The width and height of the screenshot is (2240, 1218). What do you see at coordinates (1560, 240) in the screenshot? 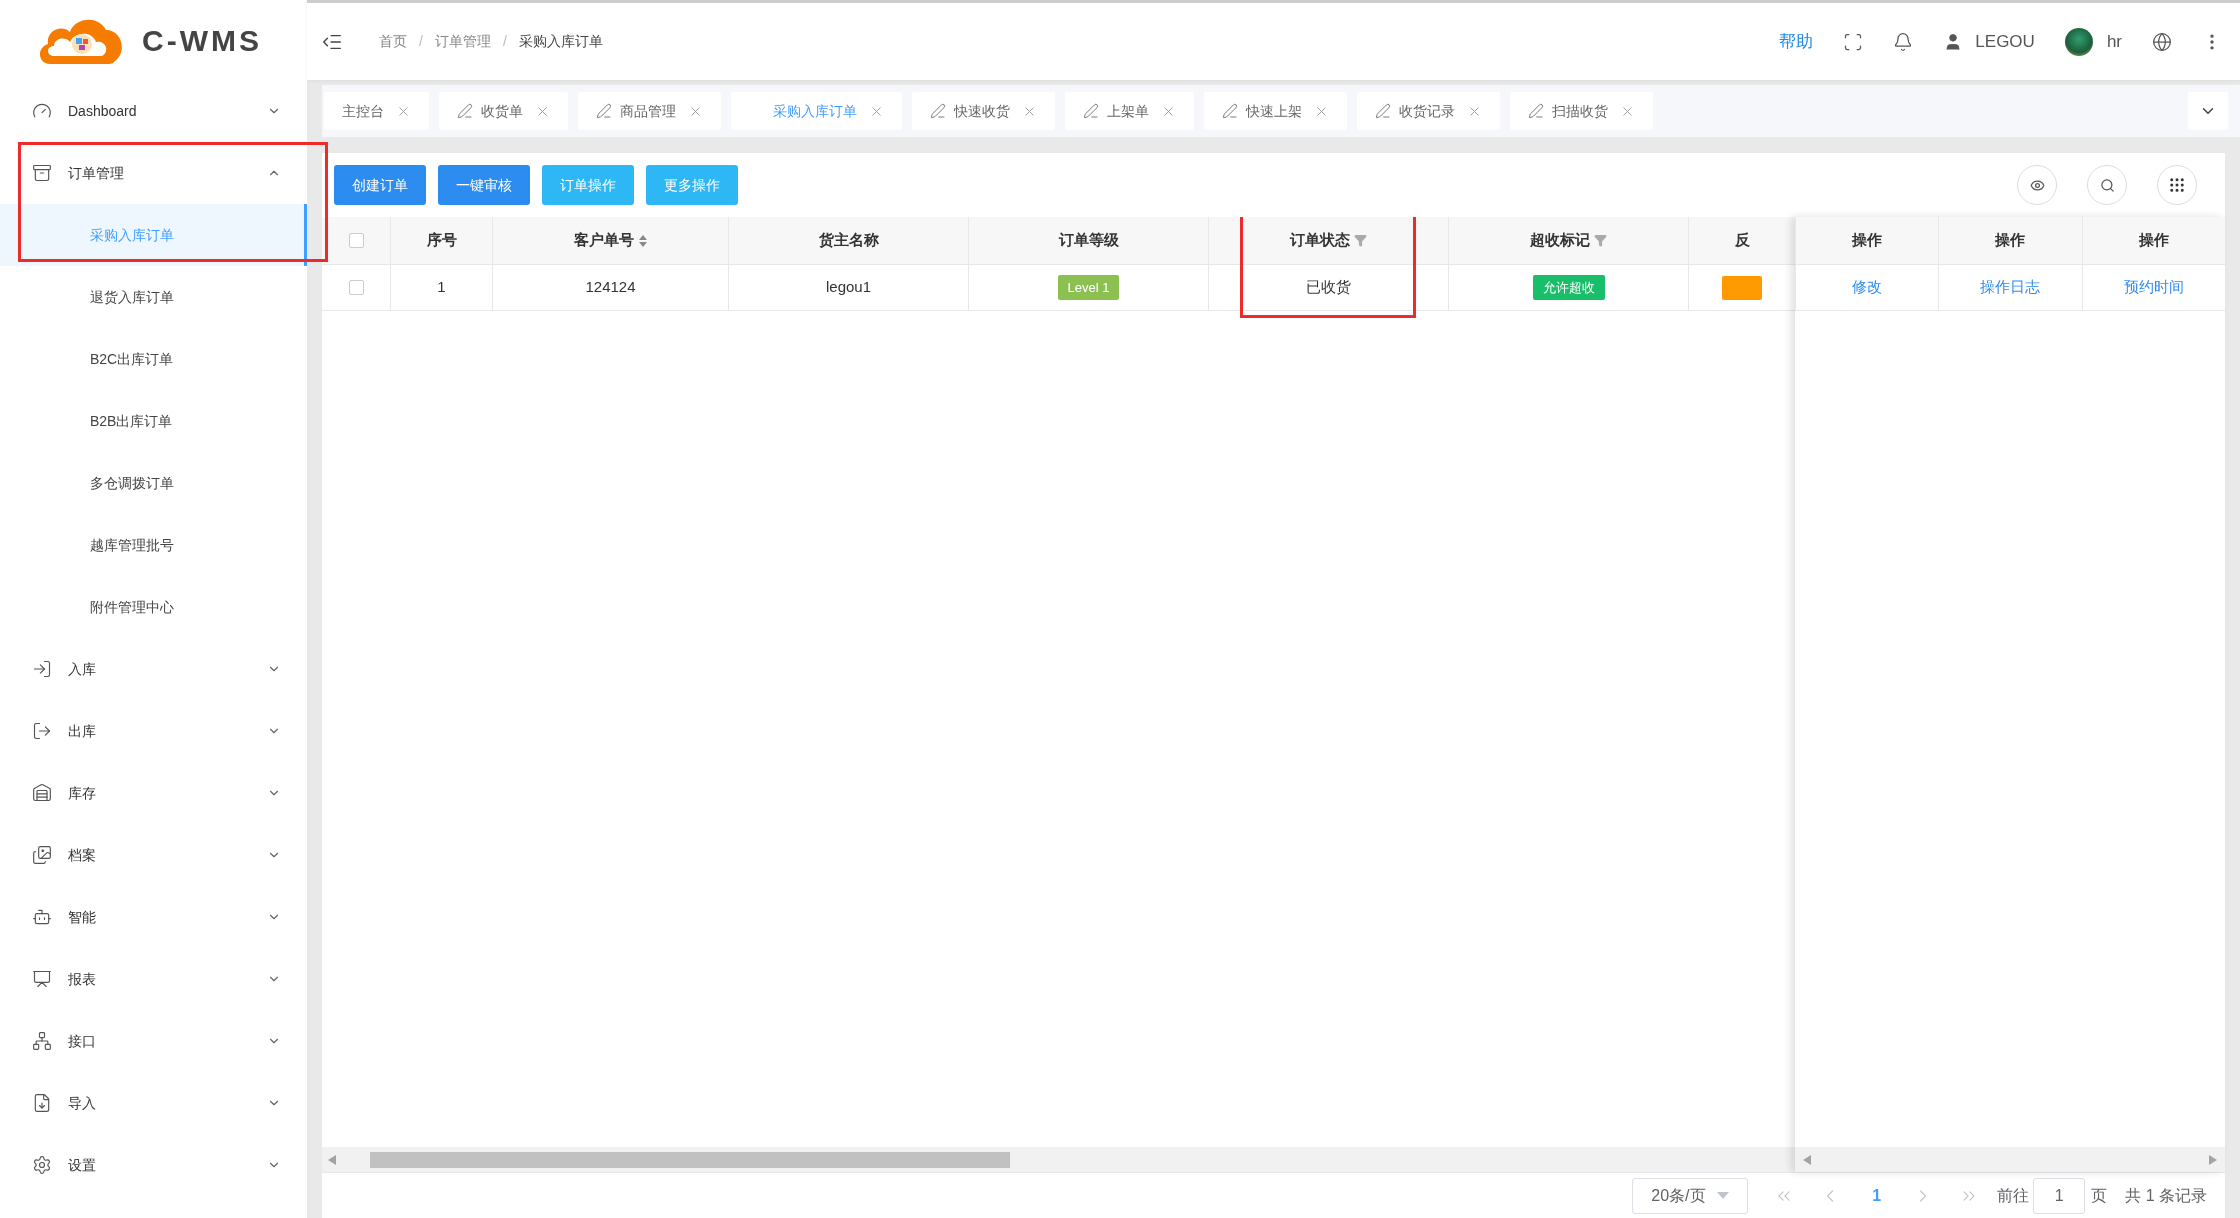
I see `column-header: 超收标记` at bounding box center [1560, 240].